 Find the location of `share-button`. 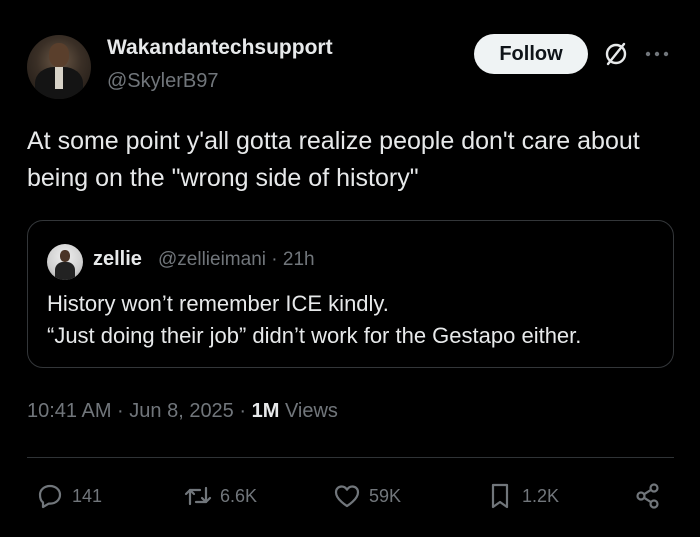

share-button is located at coordinates (648, 496).